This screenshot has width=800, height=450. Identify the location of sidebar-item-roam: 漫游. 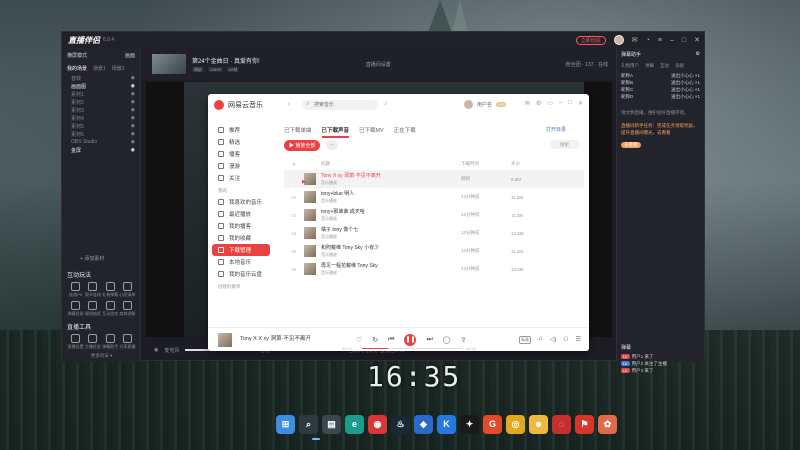
(241, 166).